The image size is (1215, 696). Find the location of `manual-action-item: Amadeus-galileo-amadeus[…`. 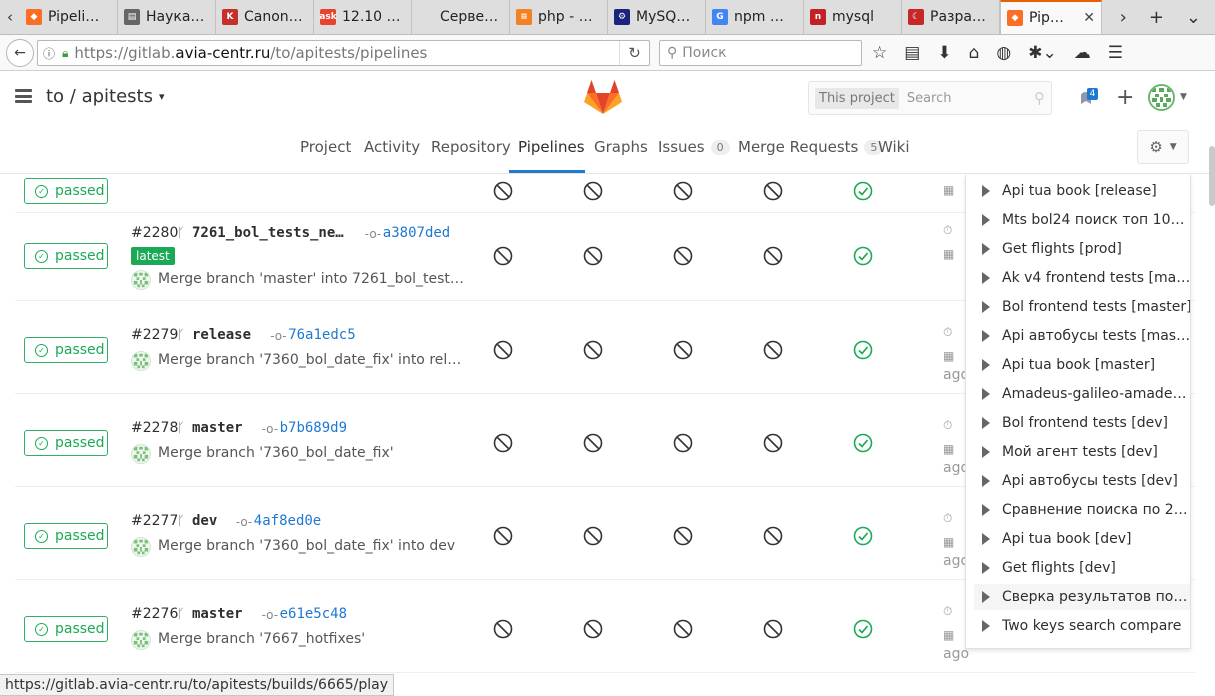

manual-action-item: Amadeus-galileo-amadeus[… is located at coordinates (1082, 394).